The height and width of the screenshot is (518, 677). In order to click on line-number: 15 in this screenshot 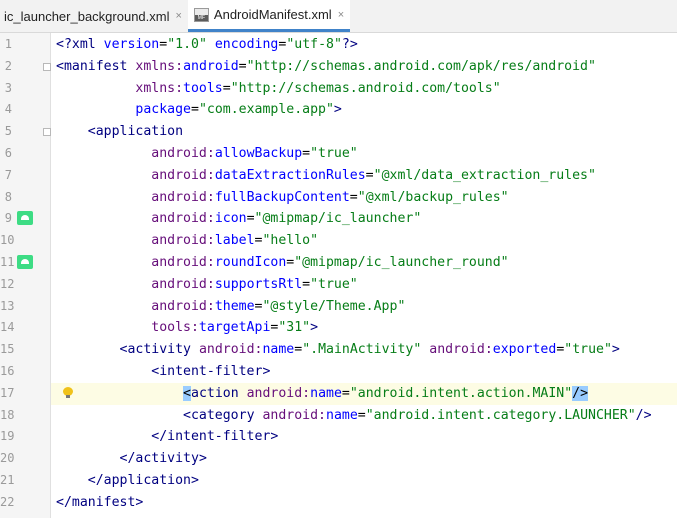, I will do `click(7, 349)`.